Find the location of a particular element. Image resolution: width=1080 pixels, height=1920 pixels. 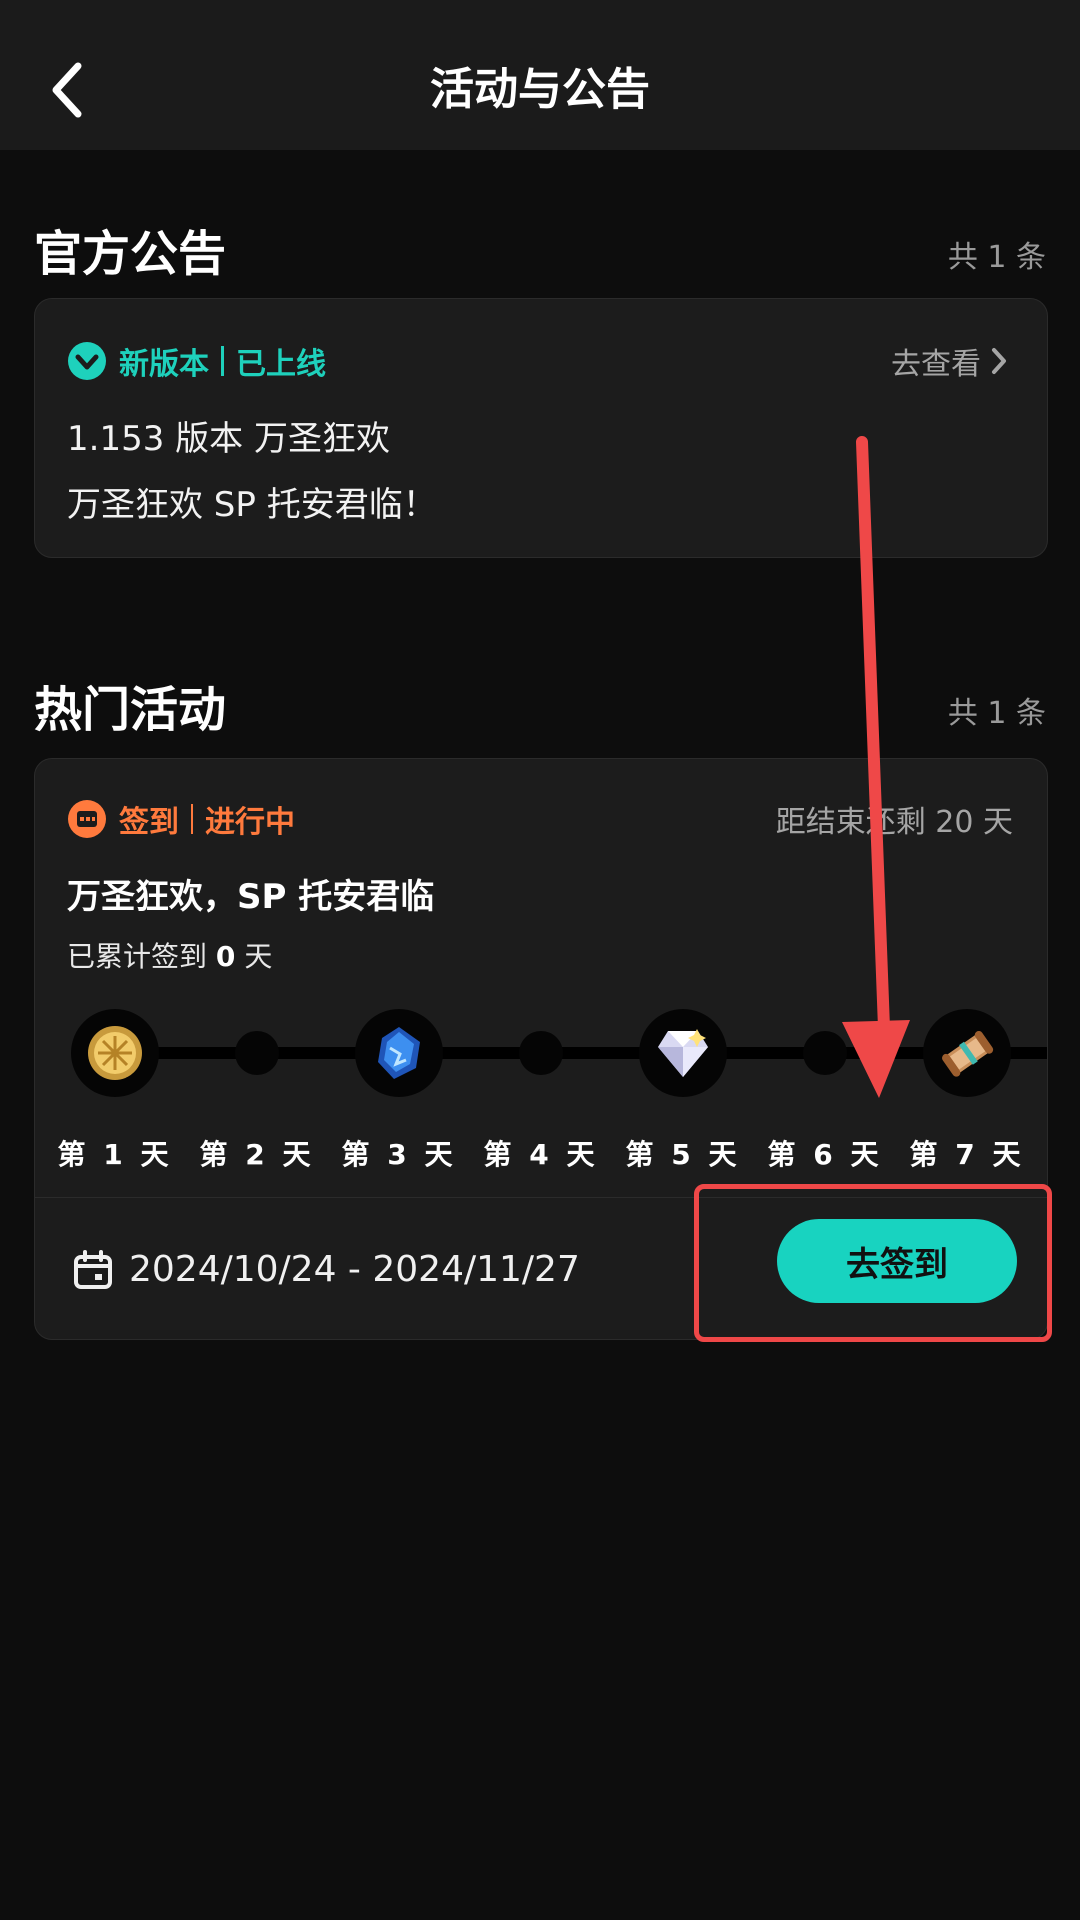

day-item-7: 第 7 天 is located at coordinates (967, 1092).